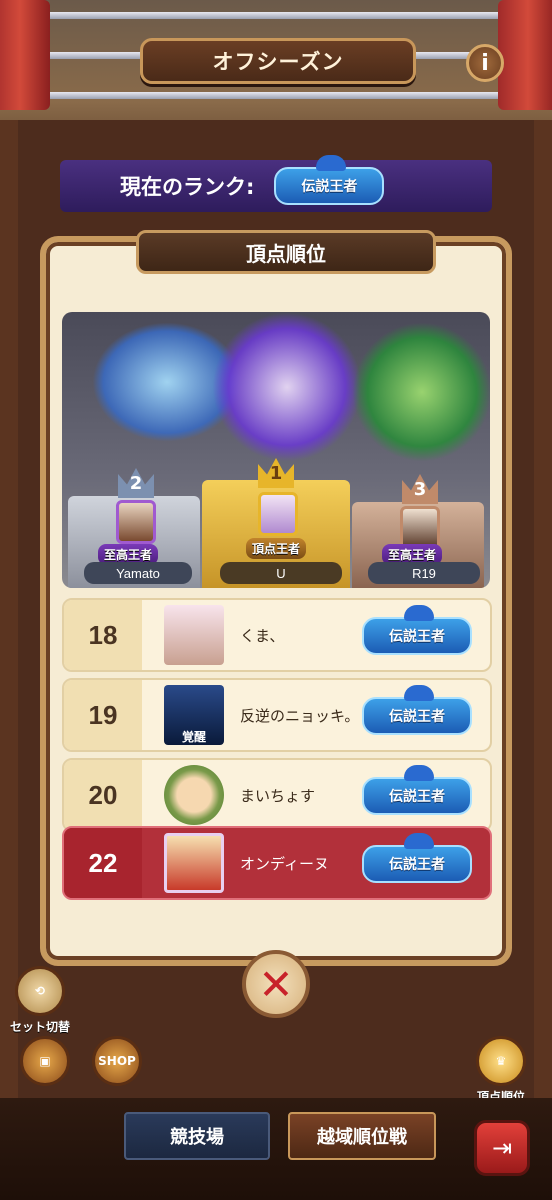  I want to click on list-item: 18 くま、 伝説王者, so click(277, 635).